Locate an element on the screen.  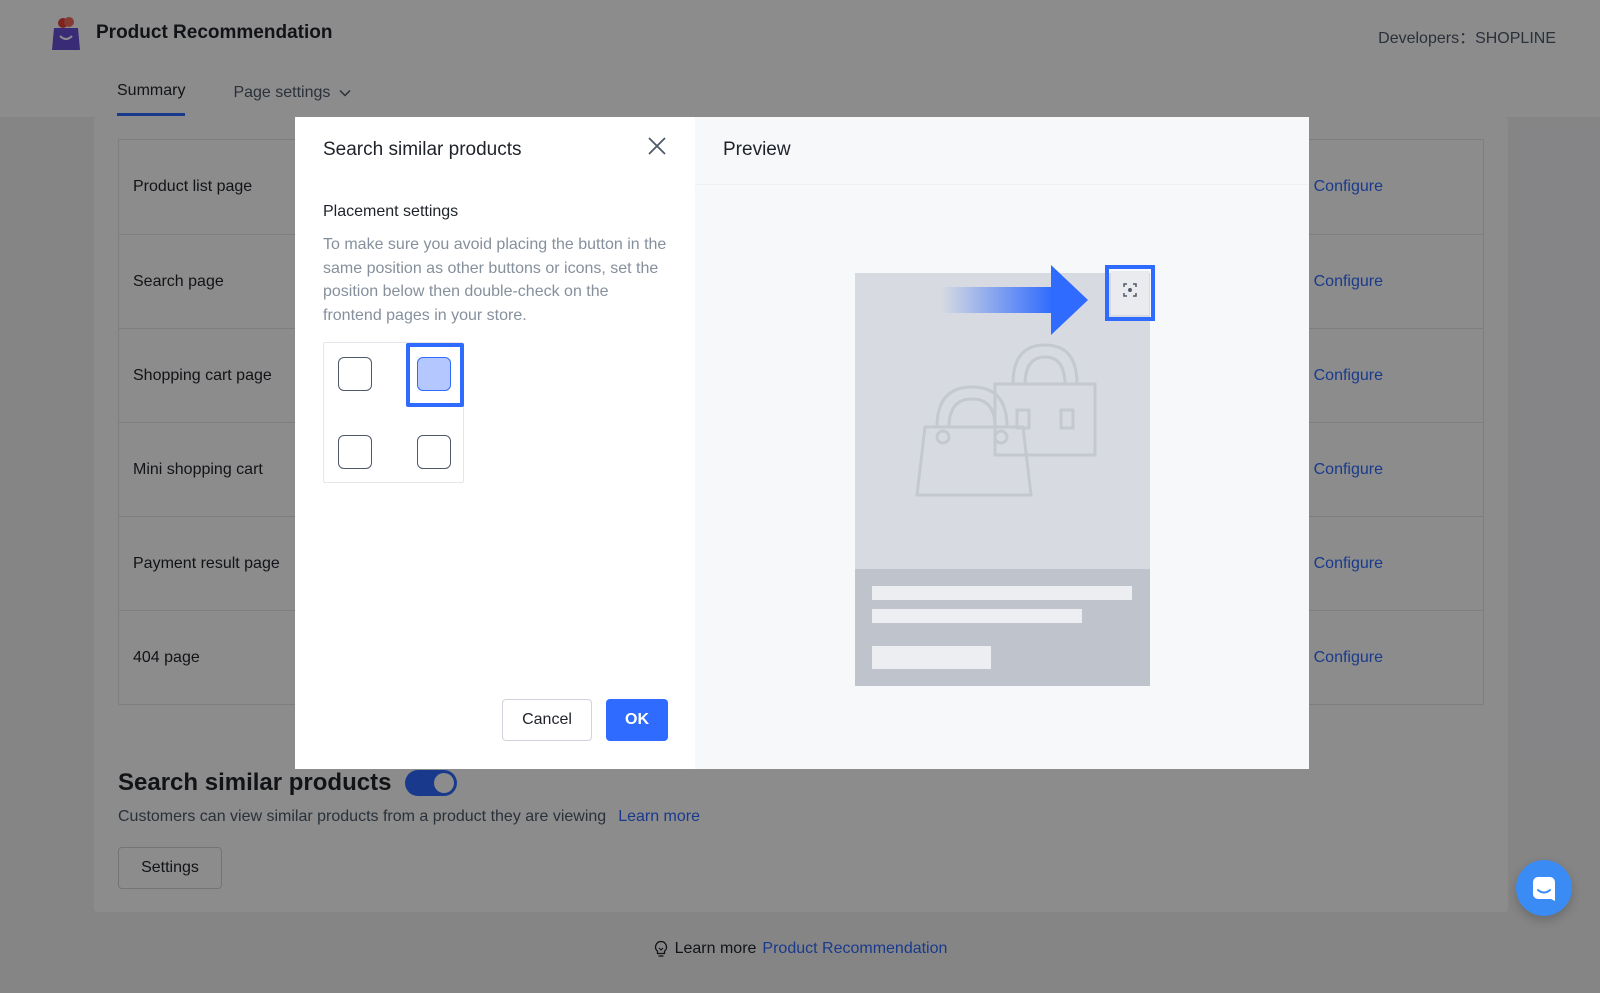
chat-icon is located at coordinates (1544, 889).